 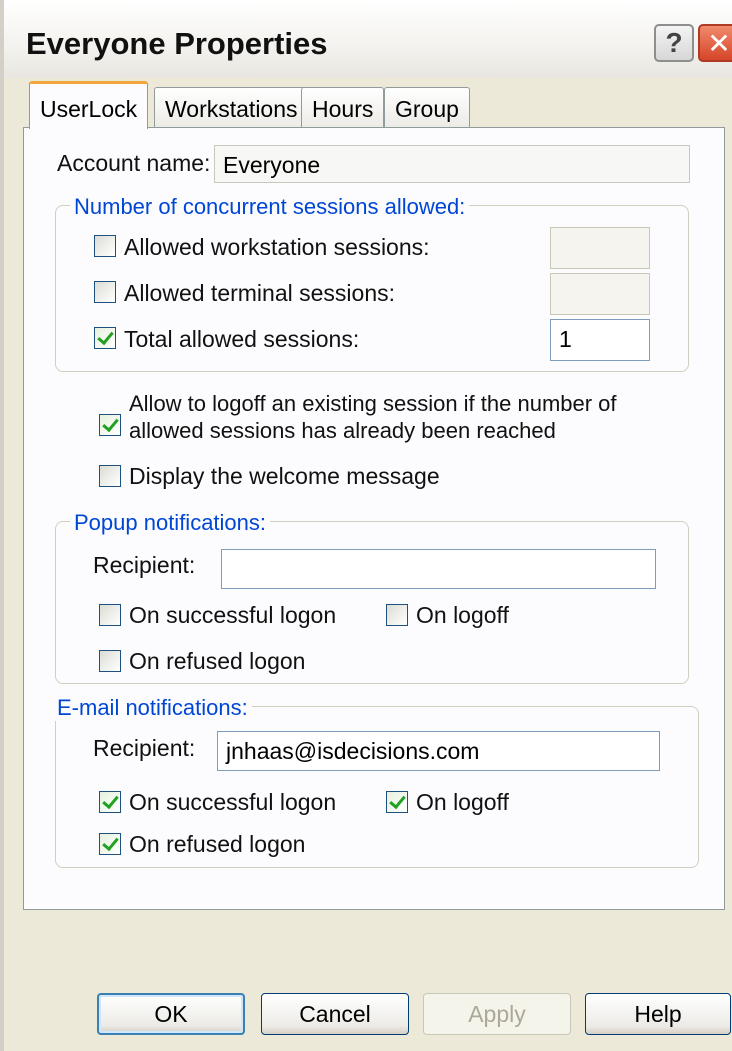 I want to click on help-button: Help, so click(x=658, y=1014).